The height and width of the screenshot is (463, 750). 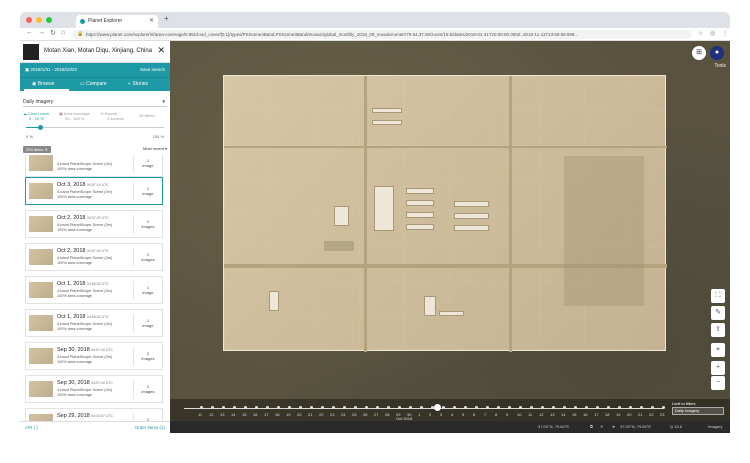 What do you see at coordinates (699, 53) in the screenshot?
I see `grid-menu-icon: ⊞` at bounding box center [699, 53].